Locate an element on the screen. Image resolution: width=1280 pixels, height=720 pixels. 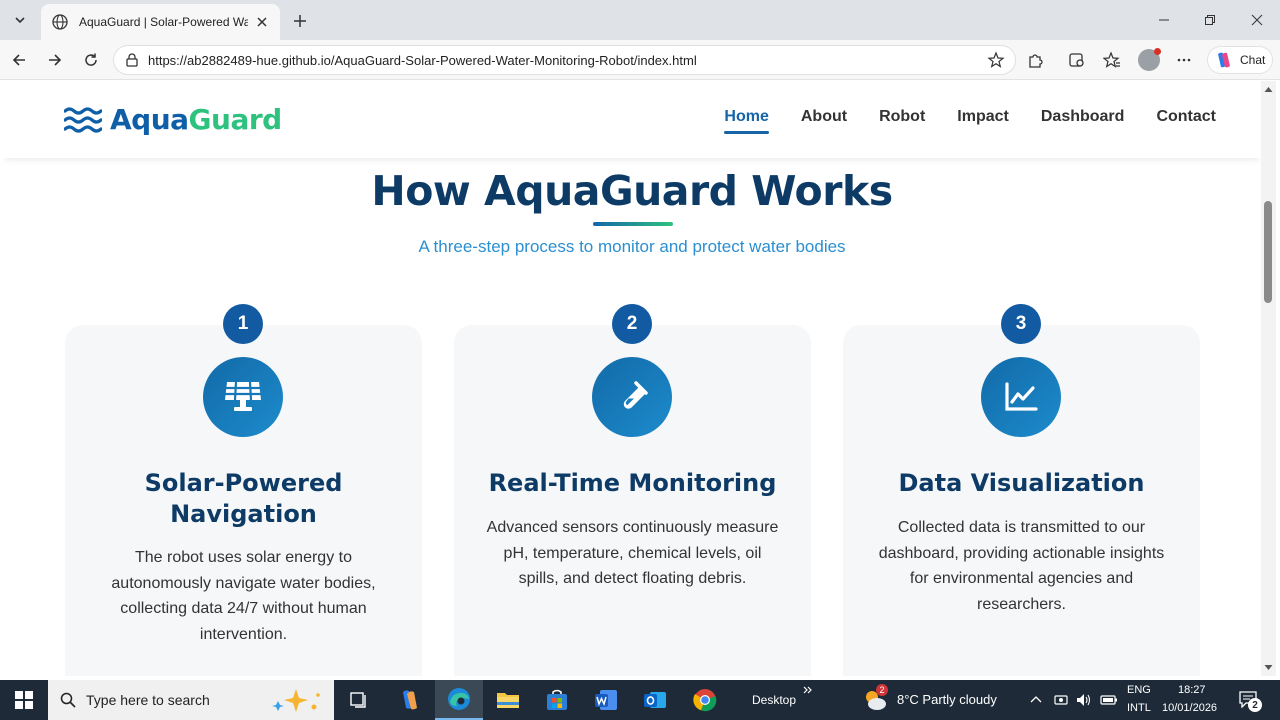
word-icon is located at coordinates (606, 700).